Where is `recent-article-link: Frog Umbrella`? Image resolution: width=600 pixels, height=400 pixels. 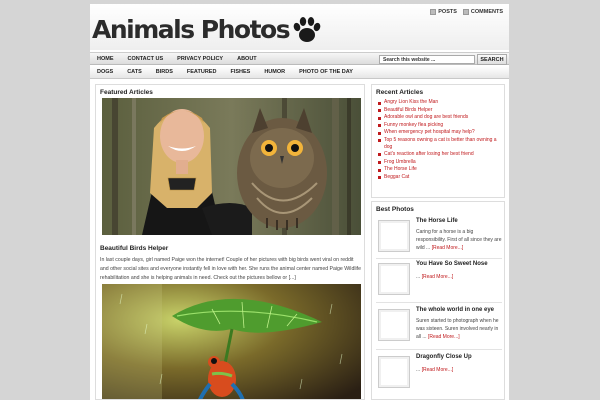 recent-article-link: Frog Umbrella is located at coordinates (438, 163).